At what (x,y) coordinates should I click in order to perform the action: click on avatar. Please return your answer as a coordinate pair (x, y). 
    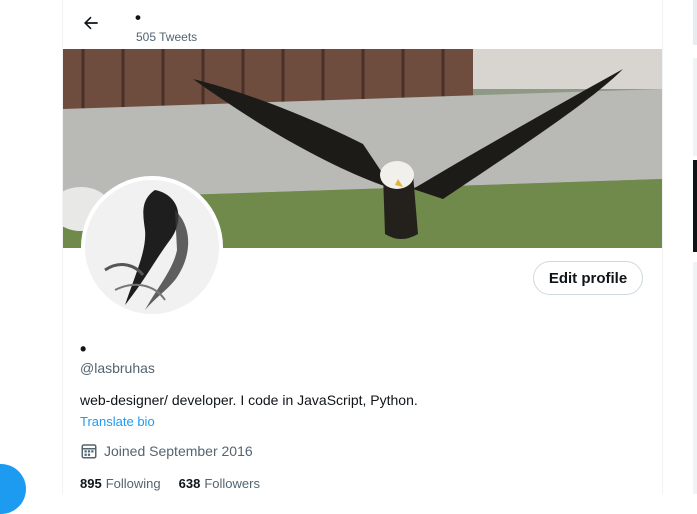
    Looking at the image, I should click on (152, 247).